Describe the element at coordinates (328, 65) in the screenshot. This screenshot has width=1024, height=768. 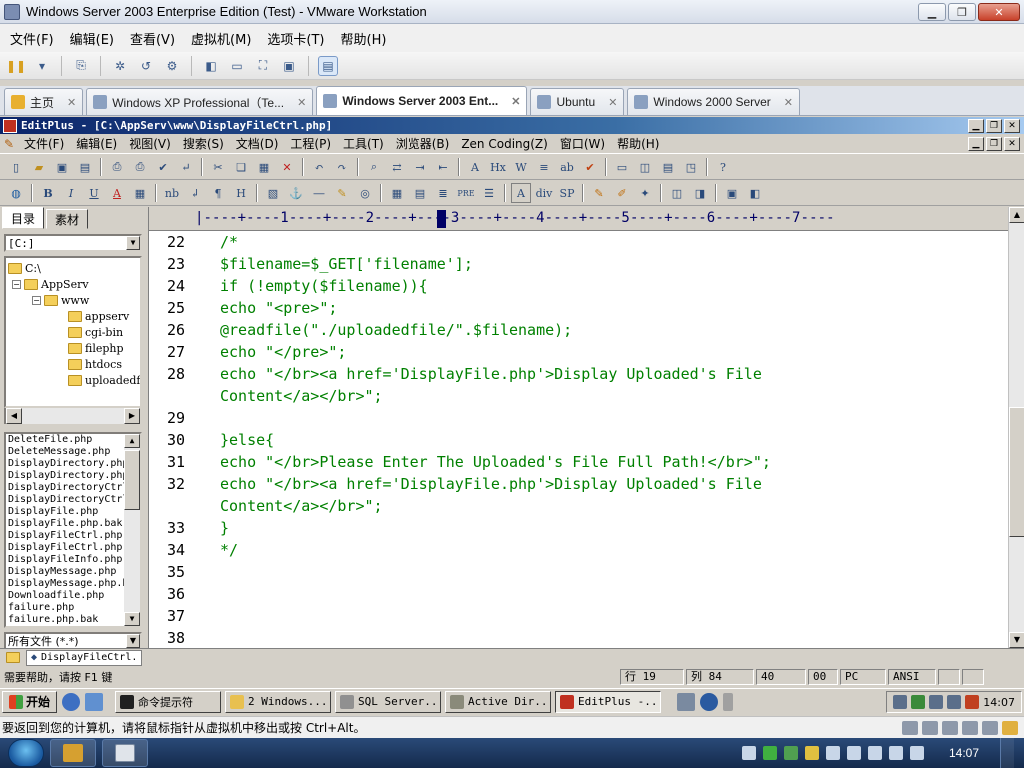
I see `console-view-icon: ▤` at that location.